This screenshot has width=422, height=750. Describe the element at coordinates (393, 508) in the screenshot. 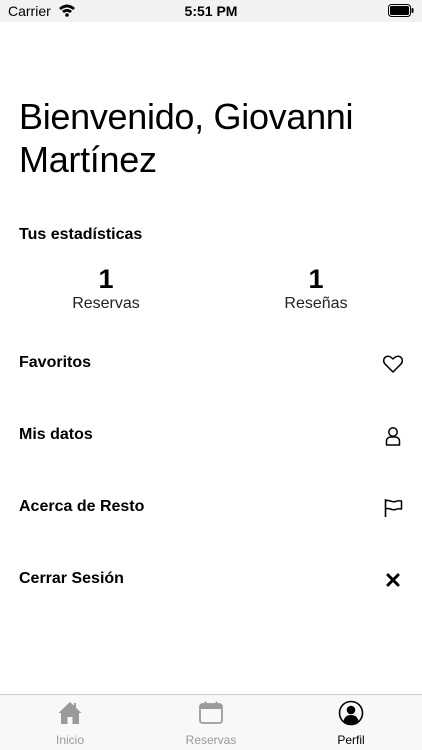

I see `flag-icon` at that location.